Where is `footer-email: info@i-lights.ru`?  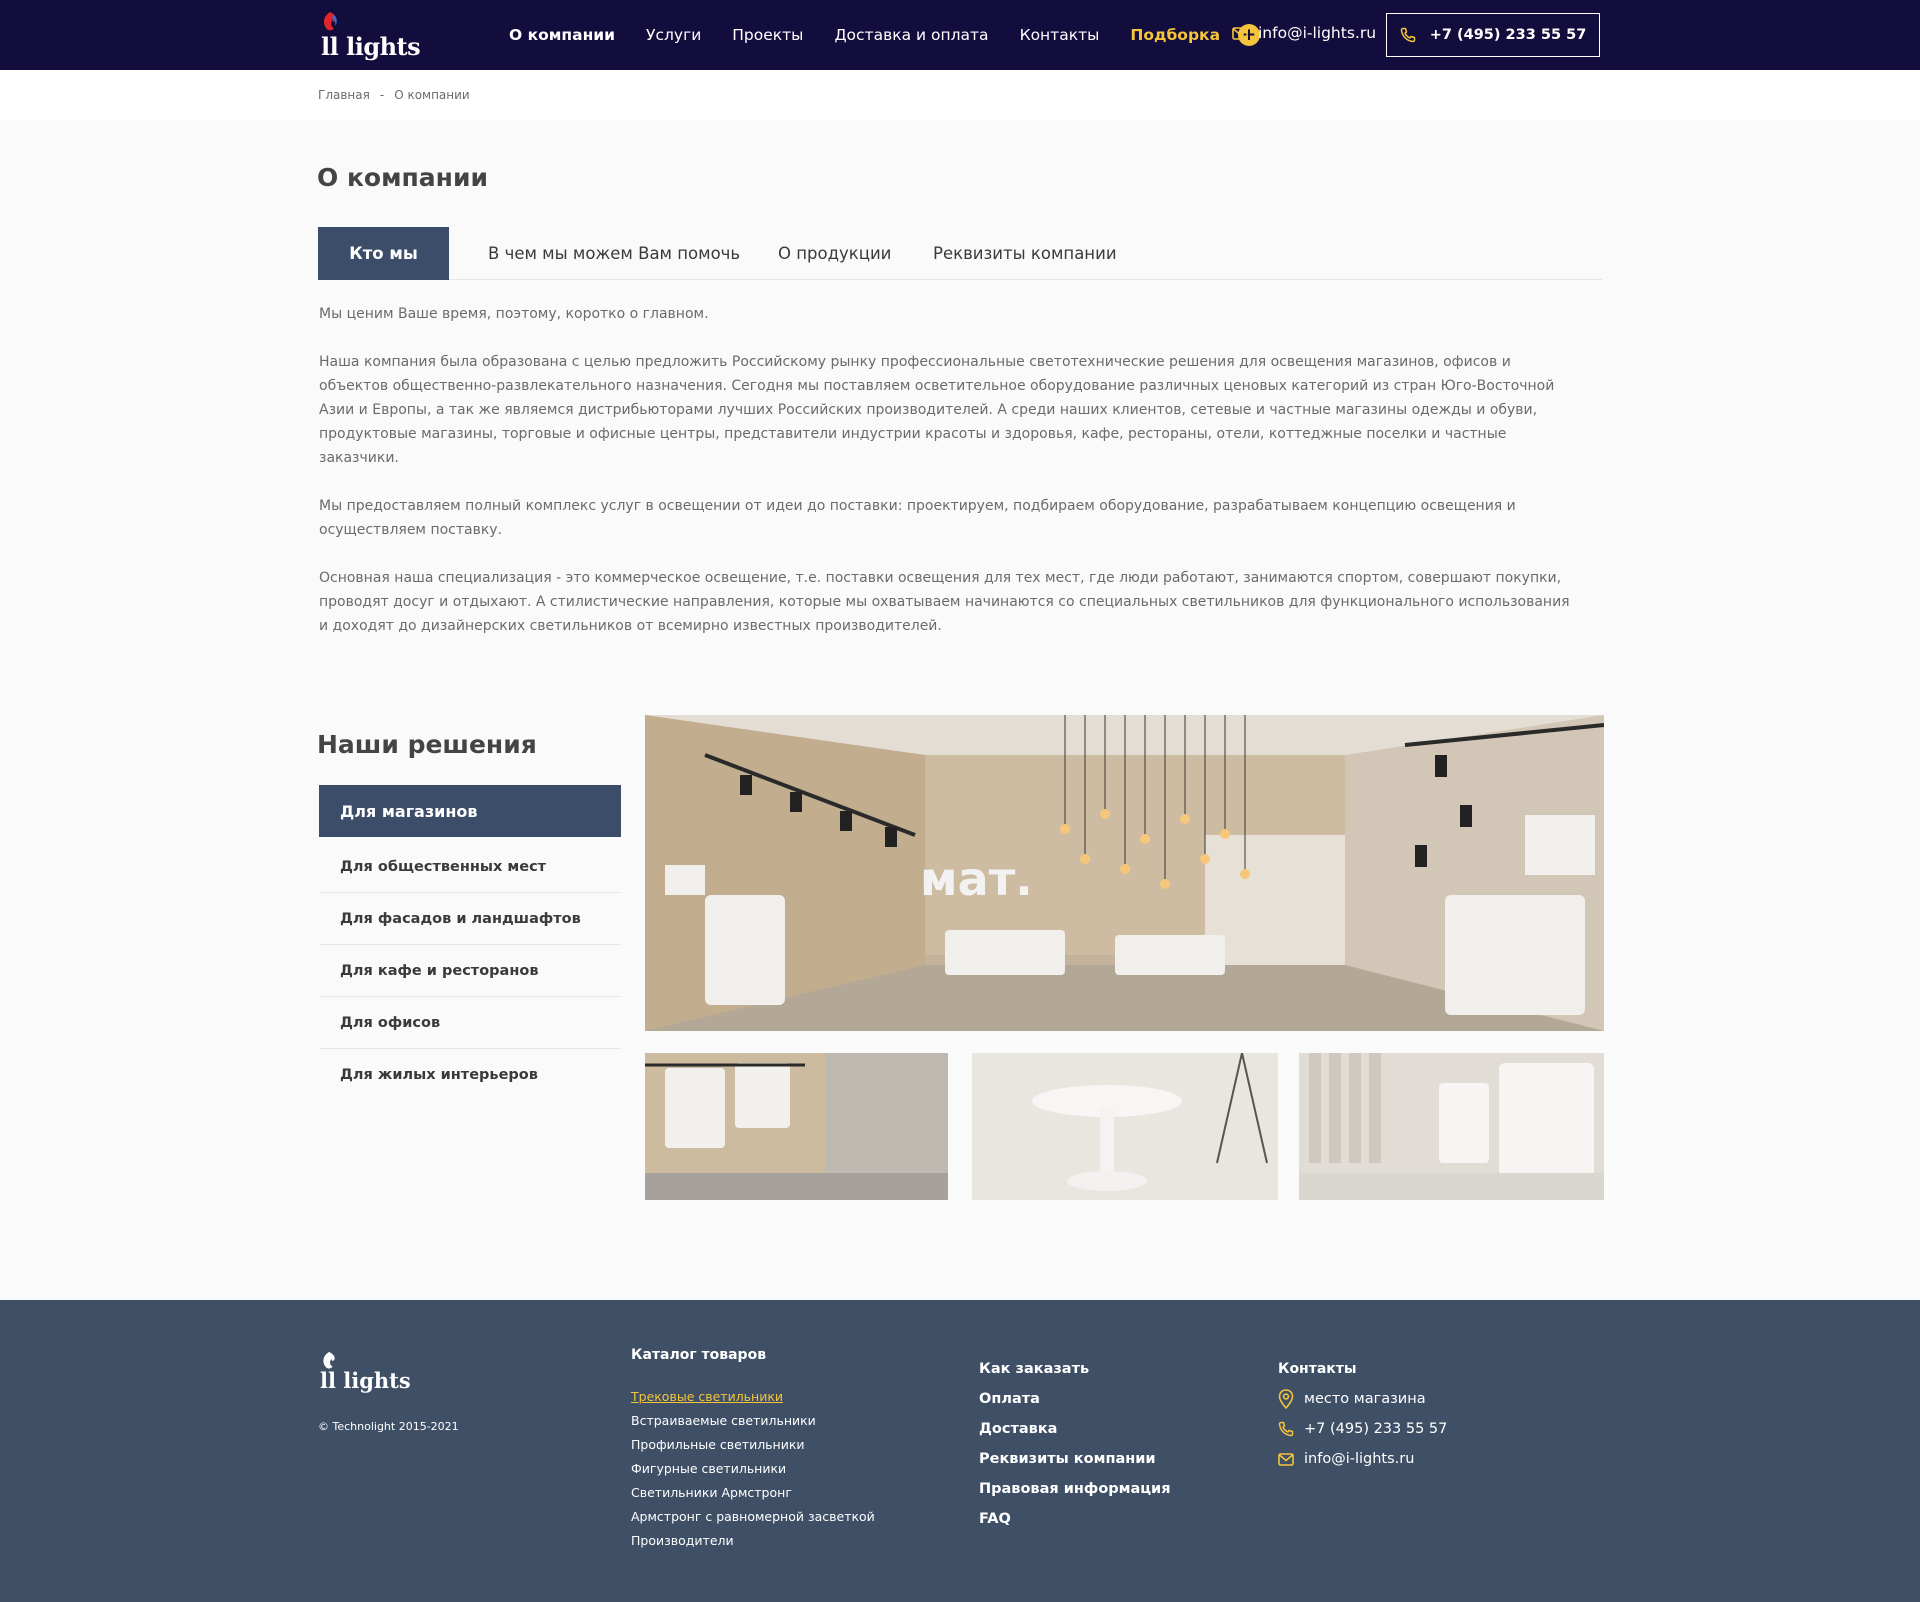 footer-email: info@i-lights.ru is located at coordinates (1362, 1459).